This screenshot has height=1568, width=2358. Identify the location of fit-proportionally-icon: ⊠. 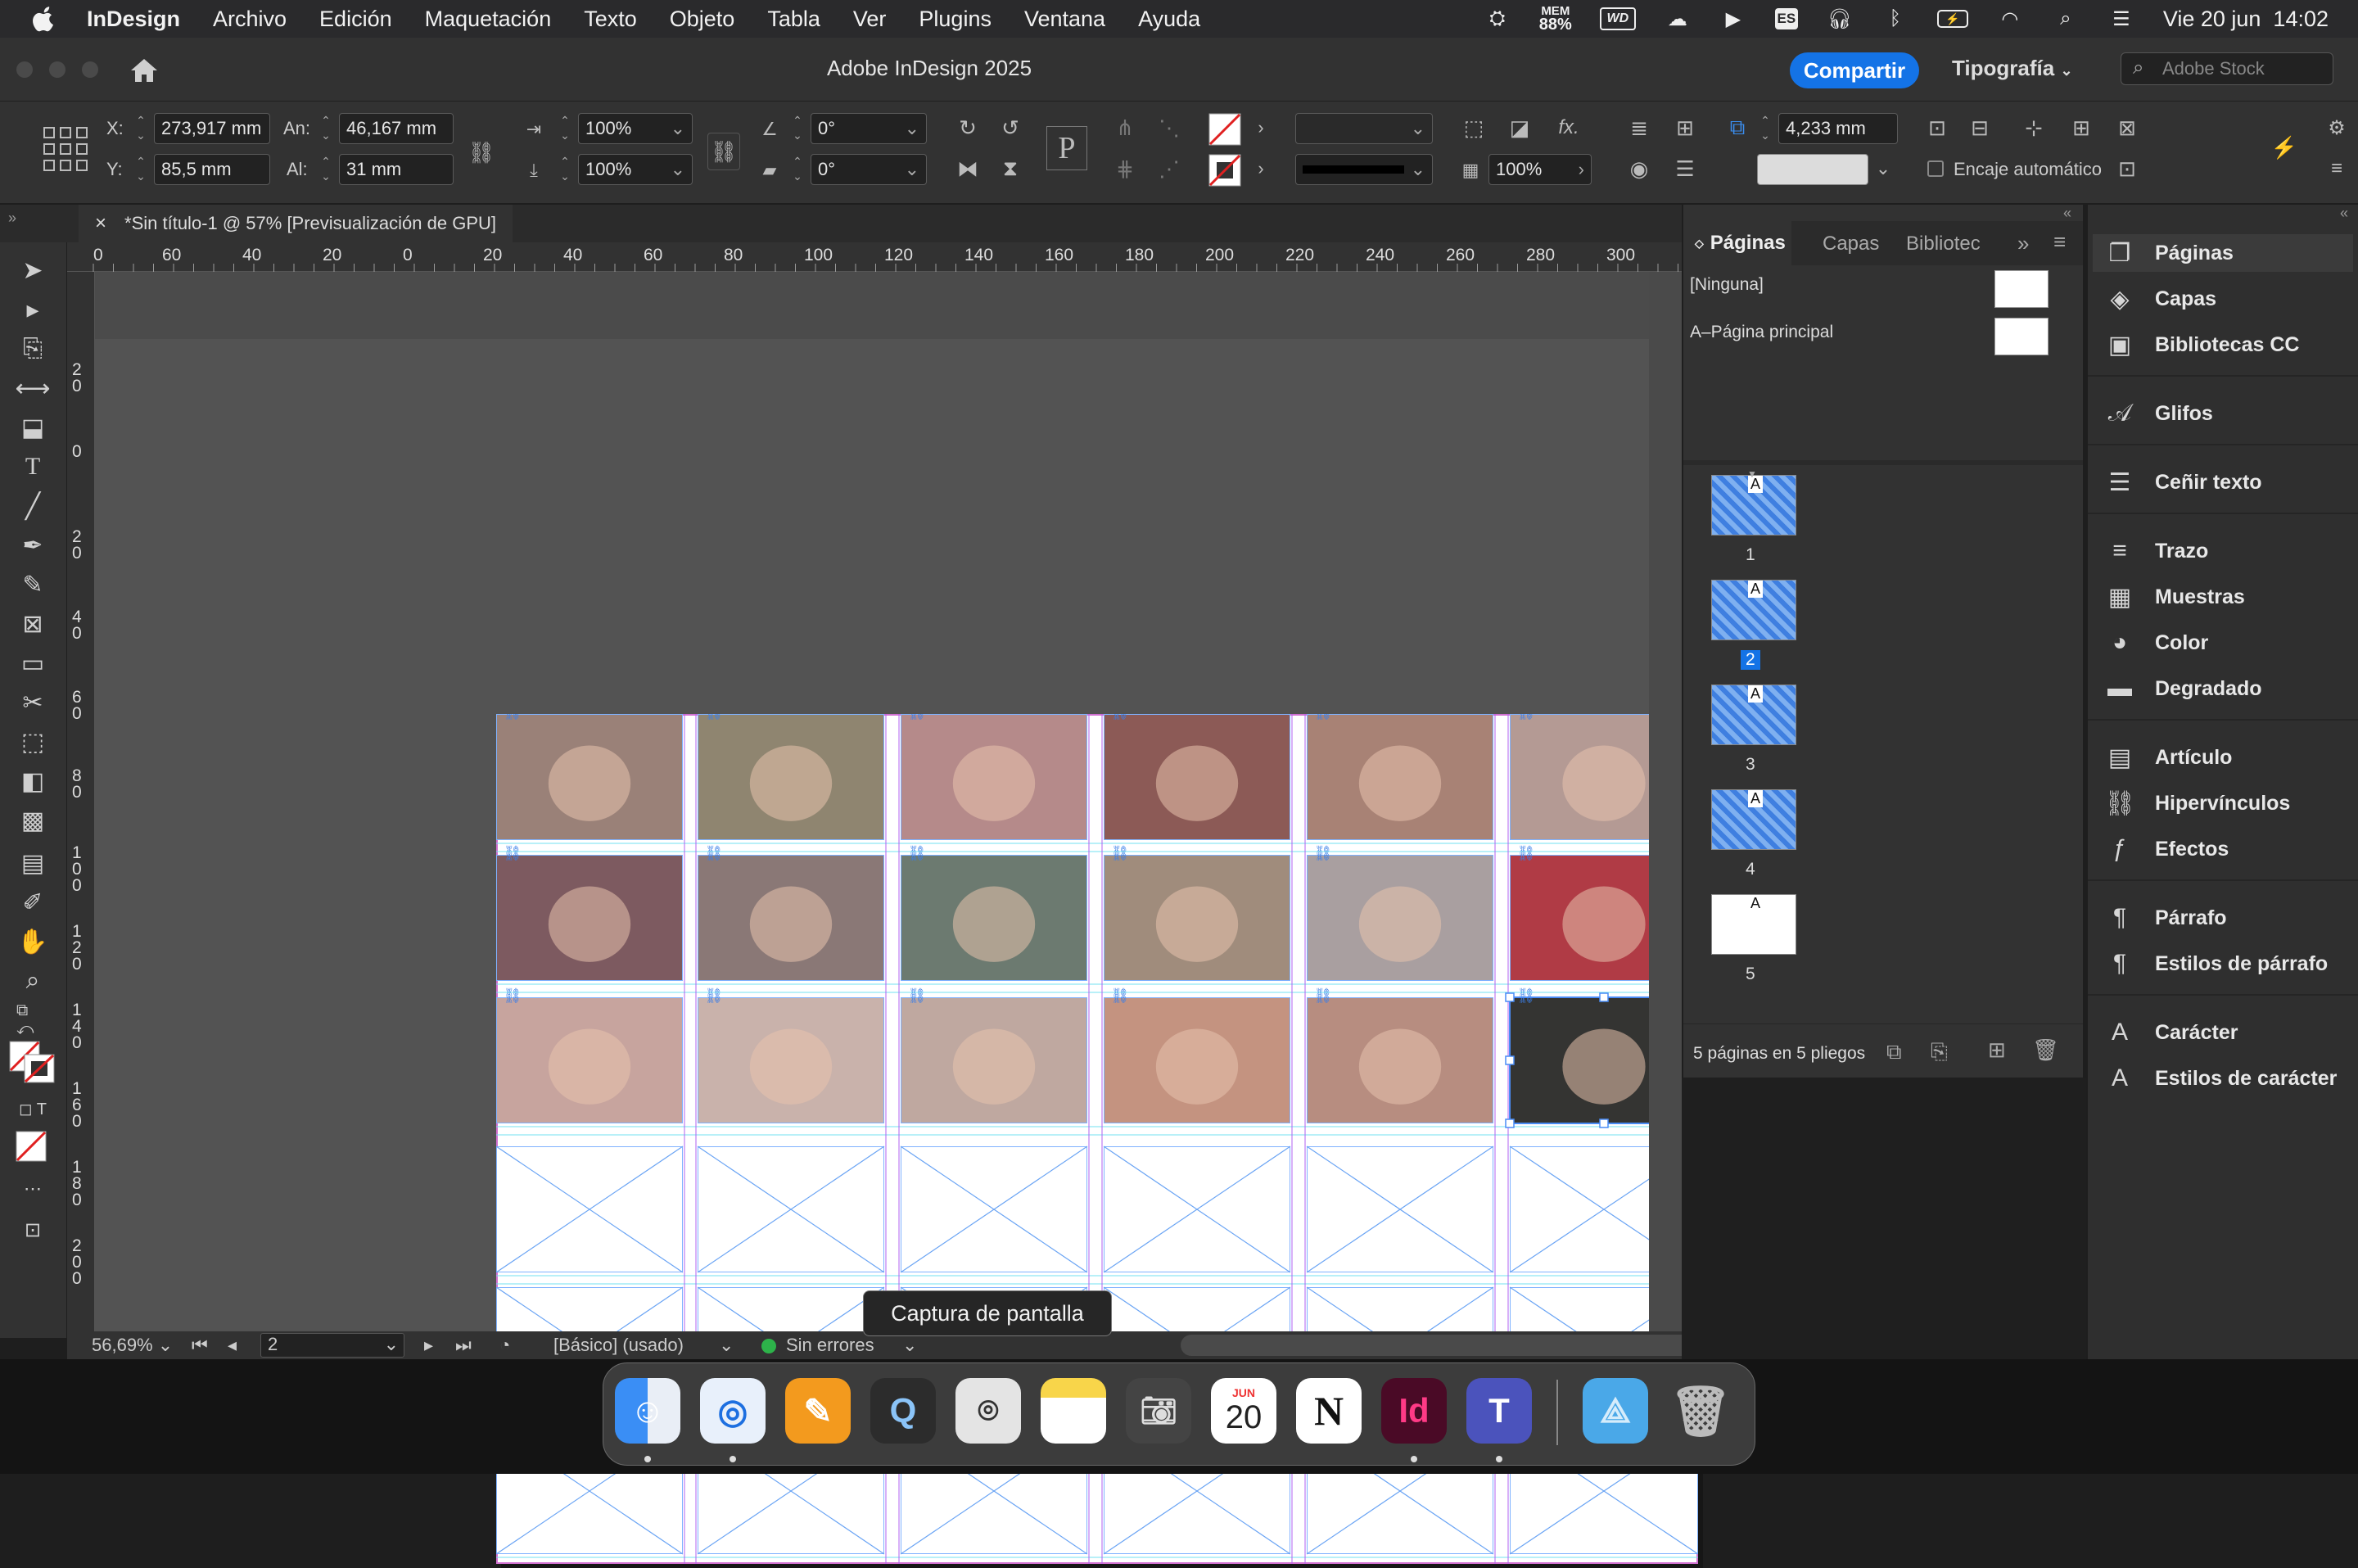
(2127, 127).